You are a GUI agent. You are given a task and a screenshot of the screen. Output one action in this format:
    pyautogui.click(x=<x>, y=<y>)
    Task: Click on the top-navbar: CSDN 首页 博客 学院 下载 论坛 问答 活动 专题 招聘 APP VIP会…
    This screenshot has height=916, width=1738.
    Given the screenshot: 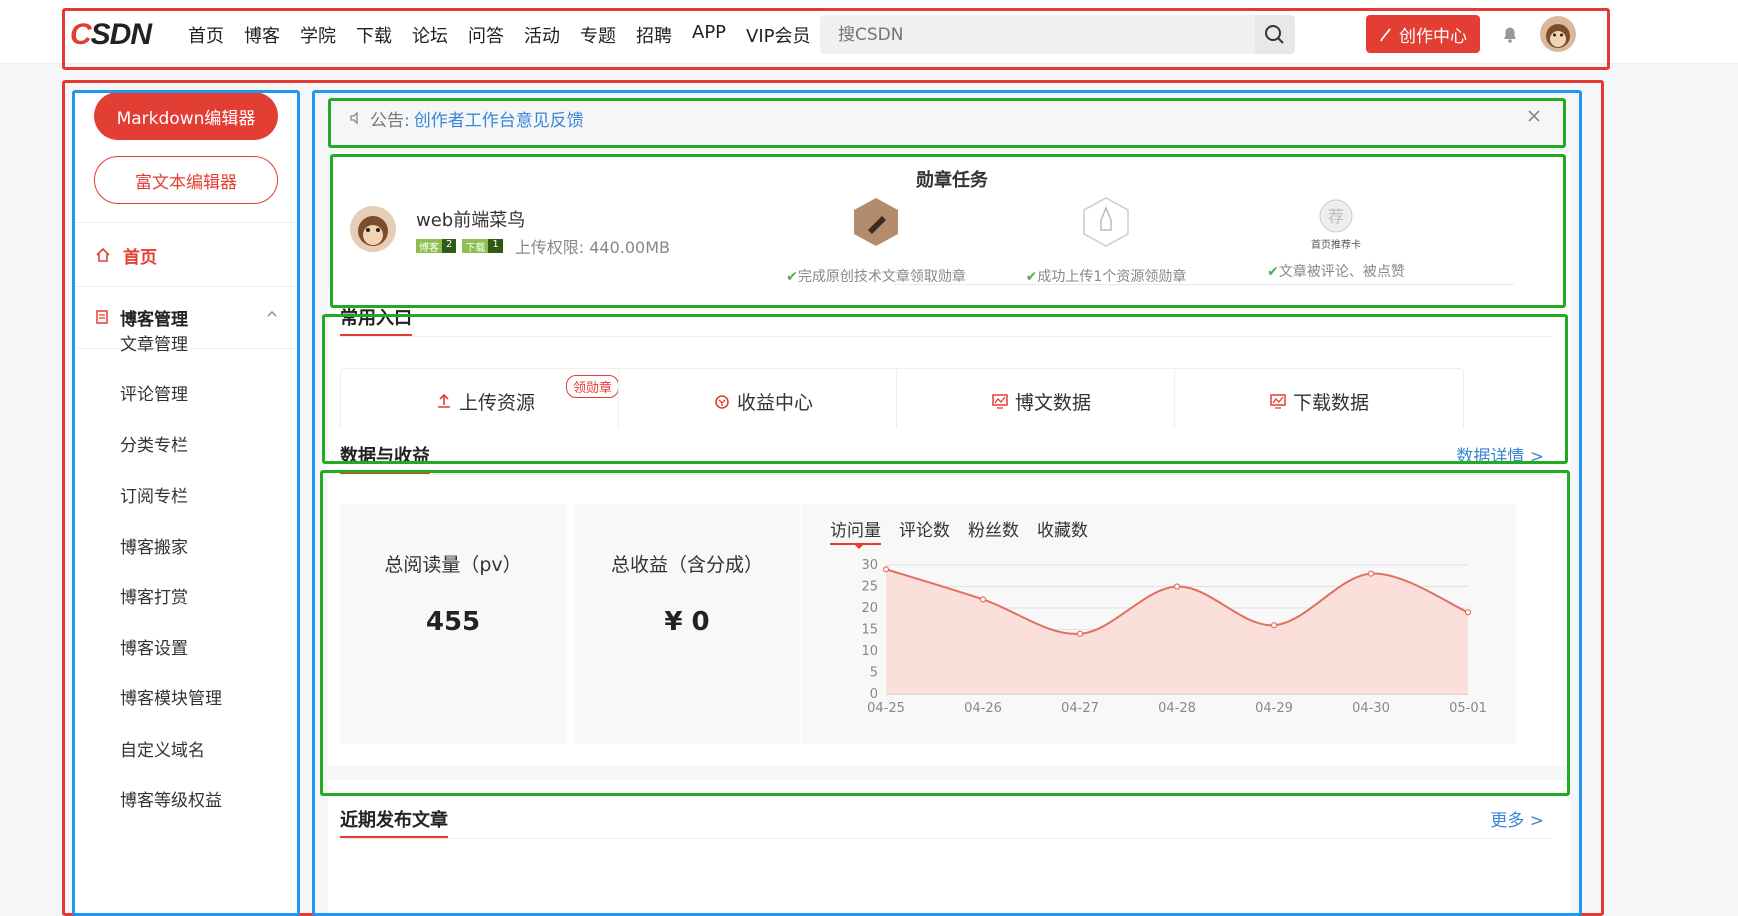 What is the action you would take?
    pyautogui.click(x=869, y=32)
    